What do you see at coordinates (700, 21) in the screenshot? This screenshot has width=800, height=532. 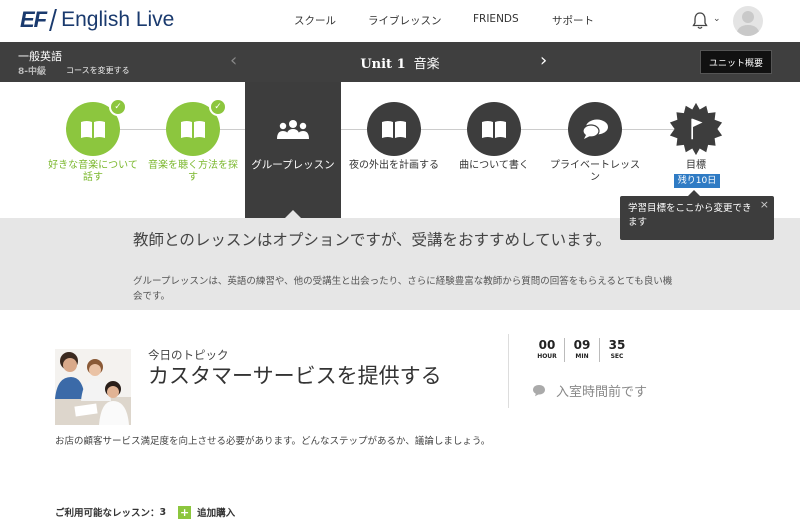 I see `bell-icon` at bounding box center [700, 21].